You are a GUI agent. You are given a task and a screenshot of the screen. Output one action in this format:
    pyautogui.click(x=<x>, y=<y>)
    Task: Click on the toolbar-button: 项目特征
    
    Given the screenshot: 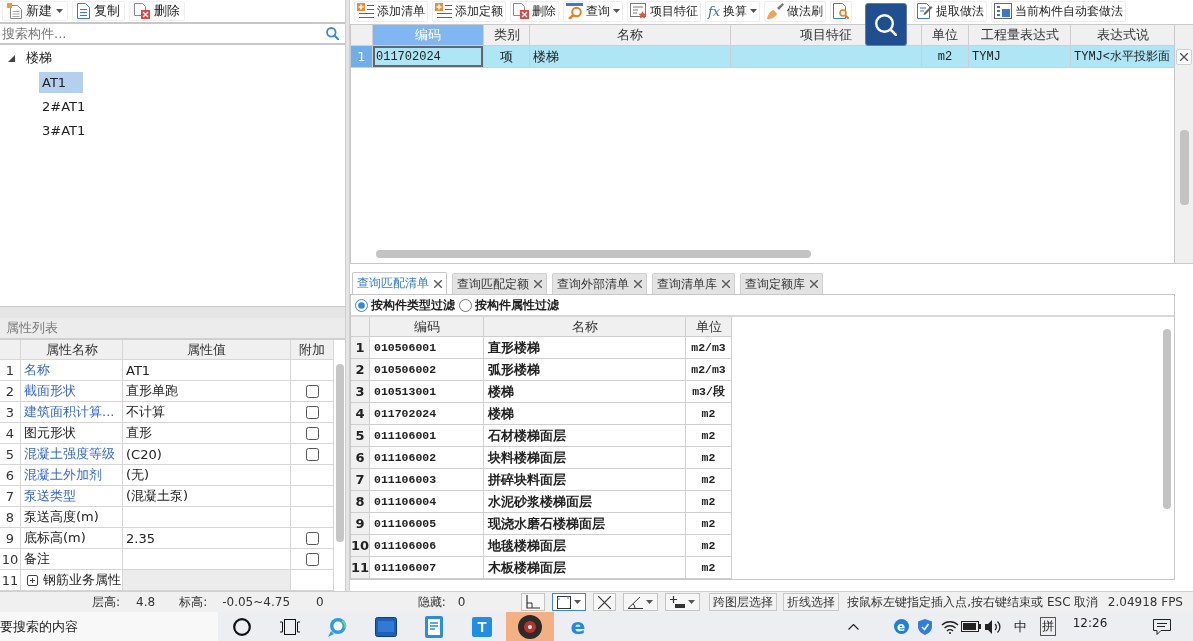 What is the action you would take?
    pyautogui.click(x=664, y=11)
    